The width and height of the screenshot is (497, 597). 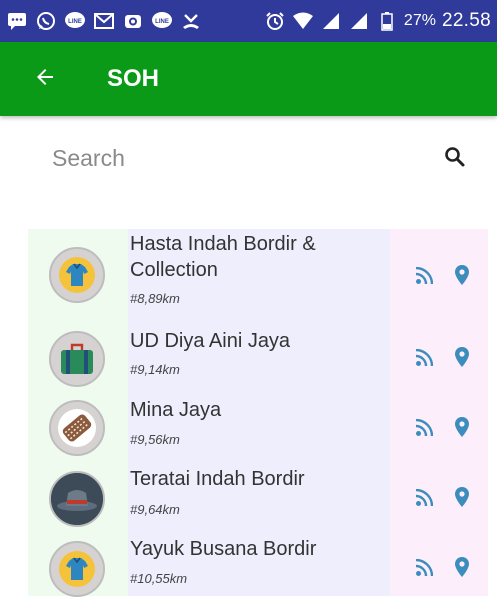 I want to click on shop-name: Hasta Indah Bordir & Collection, so click(x=223, y=257).